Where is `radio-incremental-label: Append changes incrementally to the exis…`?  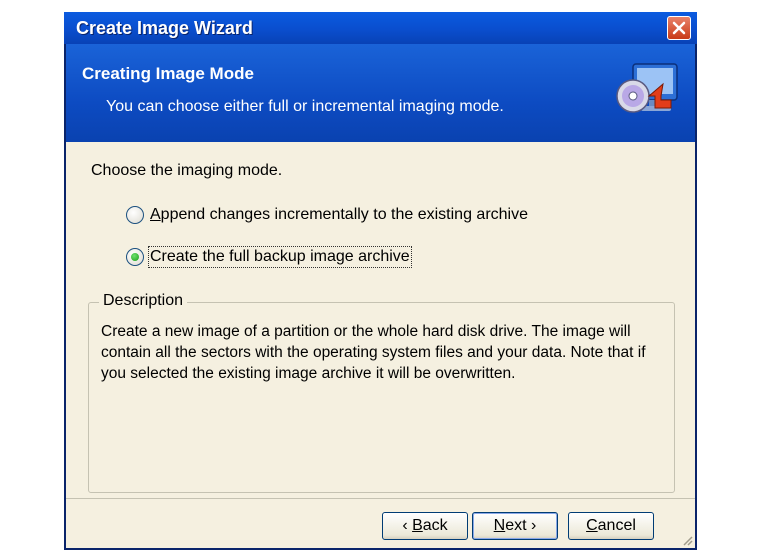
radio-incremental-label: Append changes incrementally to the exis… is located at coordinates (339, 215).